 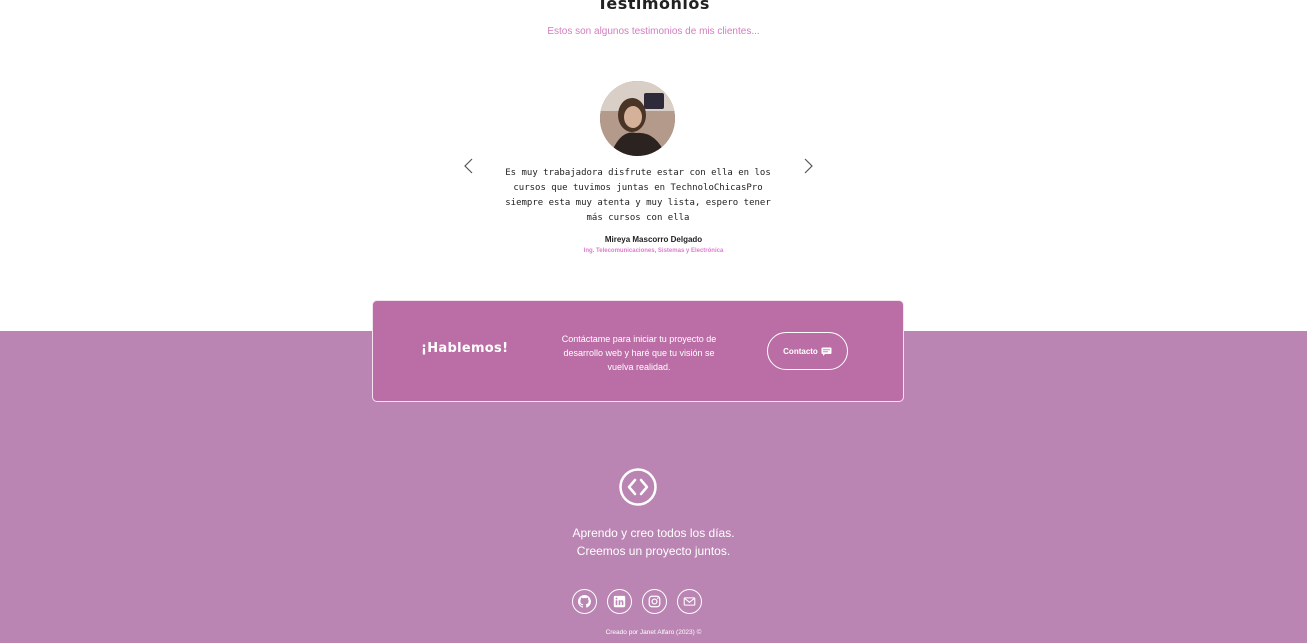 What do you see at coordinates (653, 533) in the screenshot?
I see `tagline-line-1: Aprendo y creo todos los días.` at bounding box center [653, 533].